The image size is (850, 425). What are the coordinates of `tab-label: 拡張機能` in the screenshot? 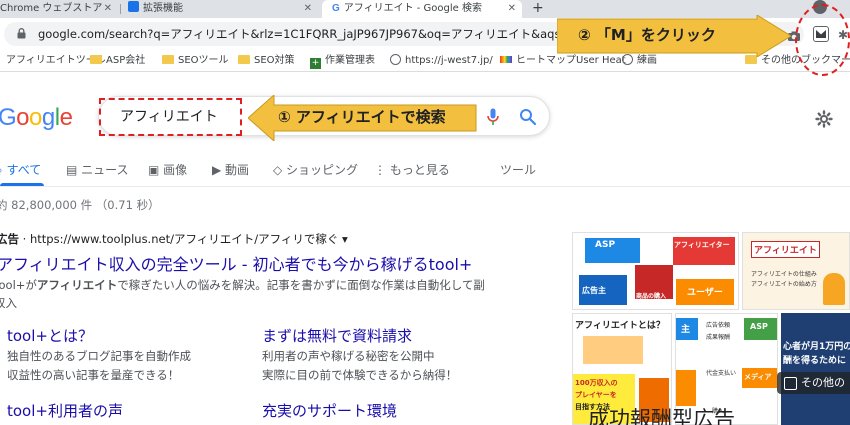 It's located at (163, 8).